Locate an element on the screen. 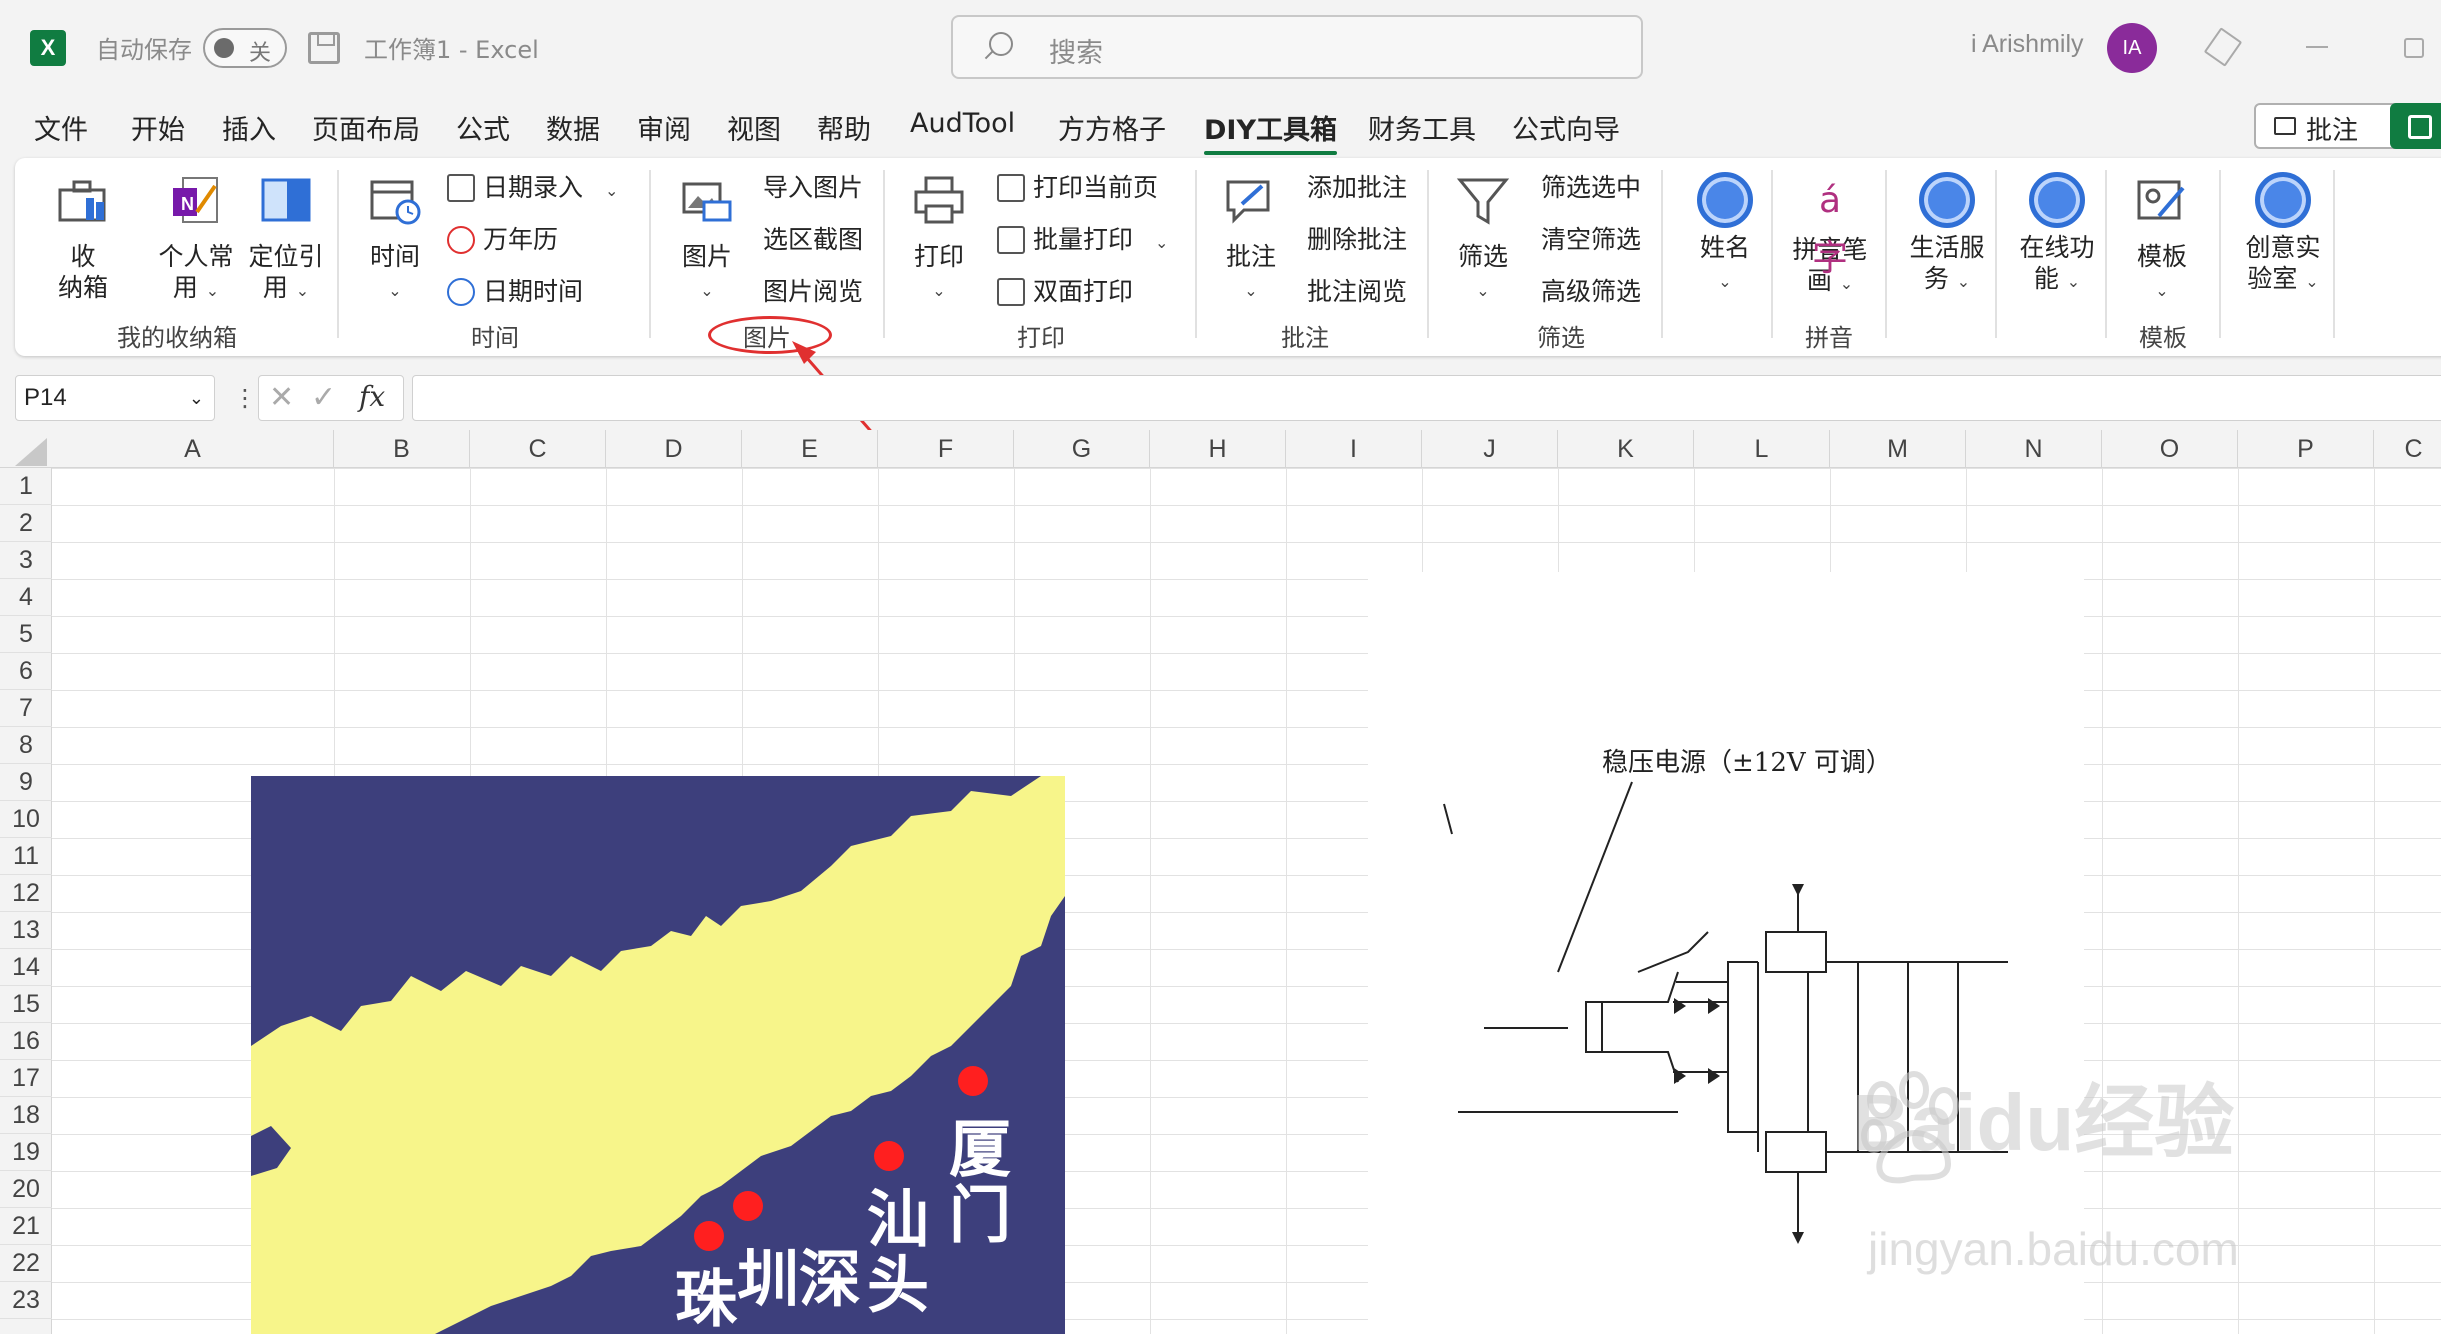  share-button is located at coordinates (2415, 126).